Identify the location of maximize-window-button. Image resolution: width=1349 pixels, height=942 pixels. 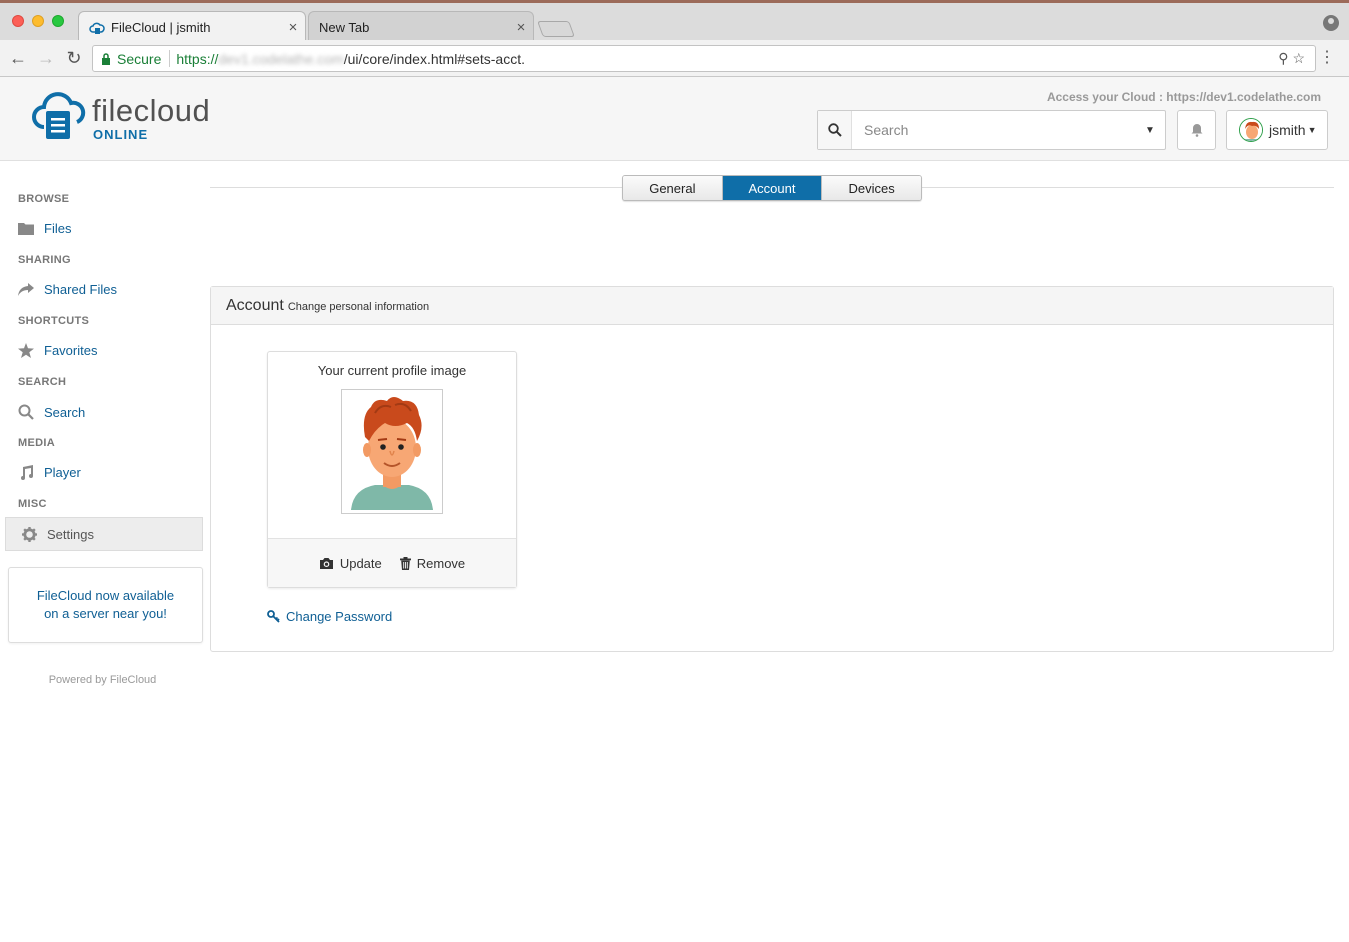
(58, 21).